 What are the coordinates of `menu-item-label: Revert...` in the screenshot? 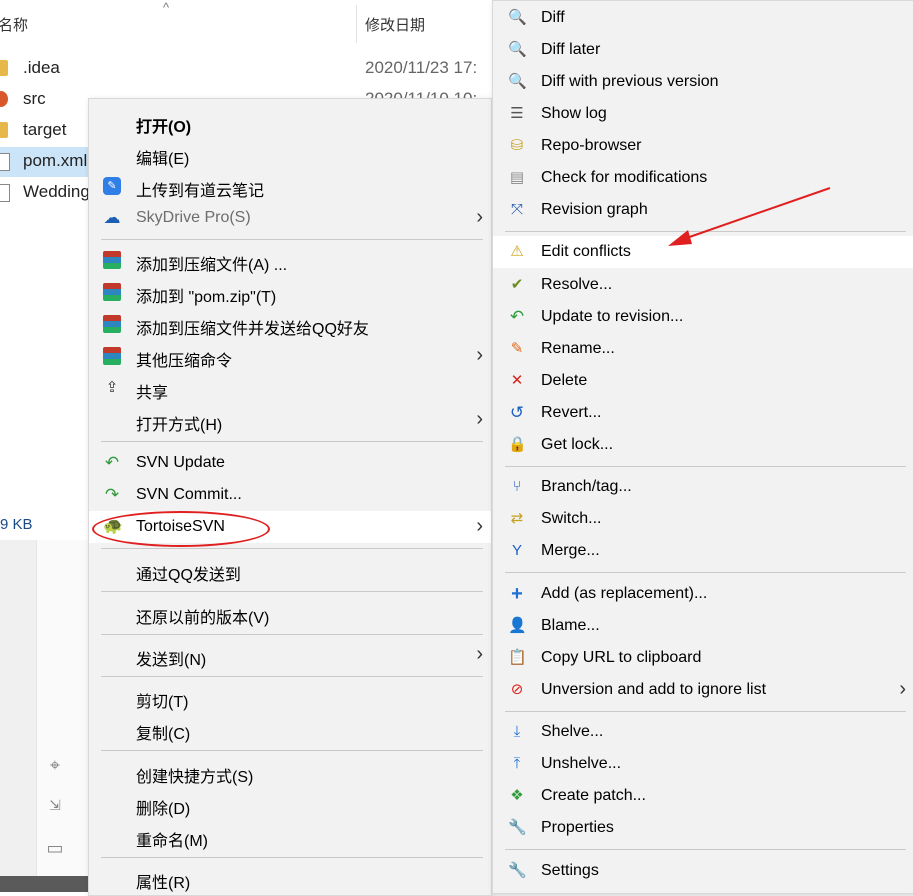 It's located at (571, 412).